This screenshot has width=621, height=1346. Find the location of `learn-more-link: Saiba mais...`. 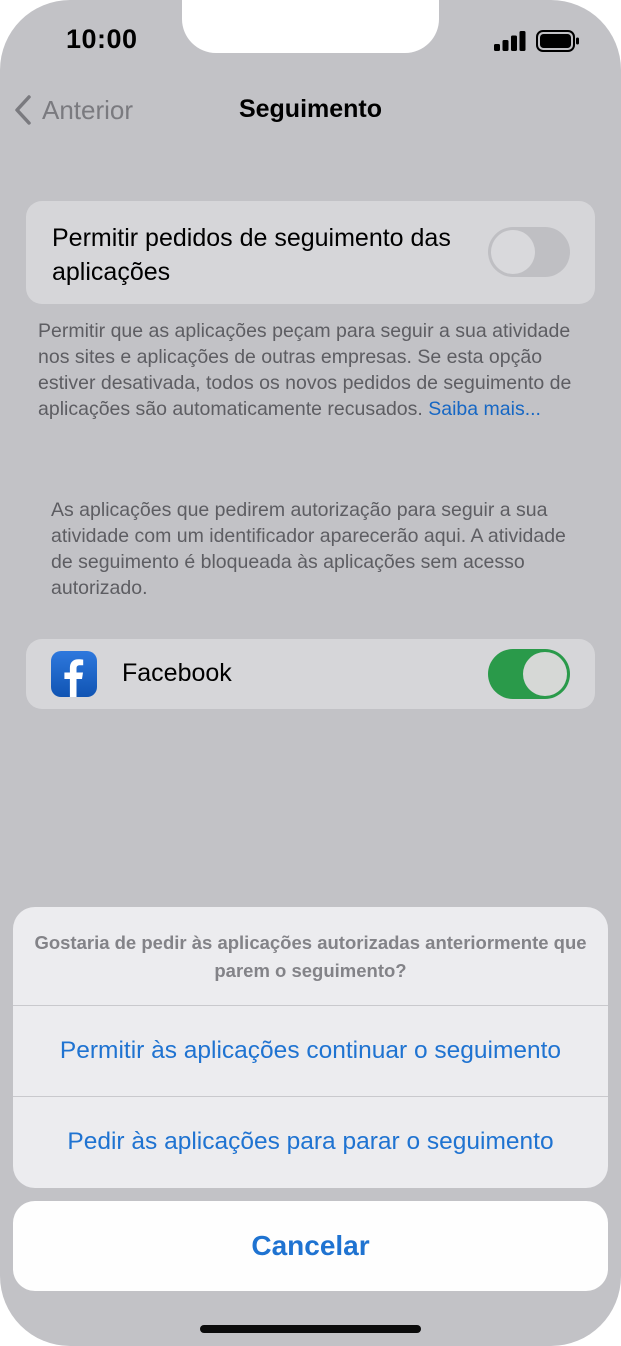

learn-more-link: Saiba mais... is located at coordinates (484, 409).